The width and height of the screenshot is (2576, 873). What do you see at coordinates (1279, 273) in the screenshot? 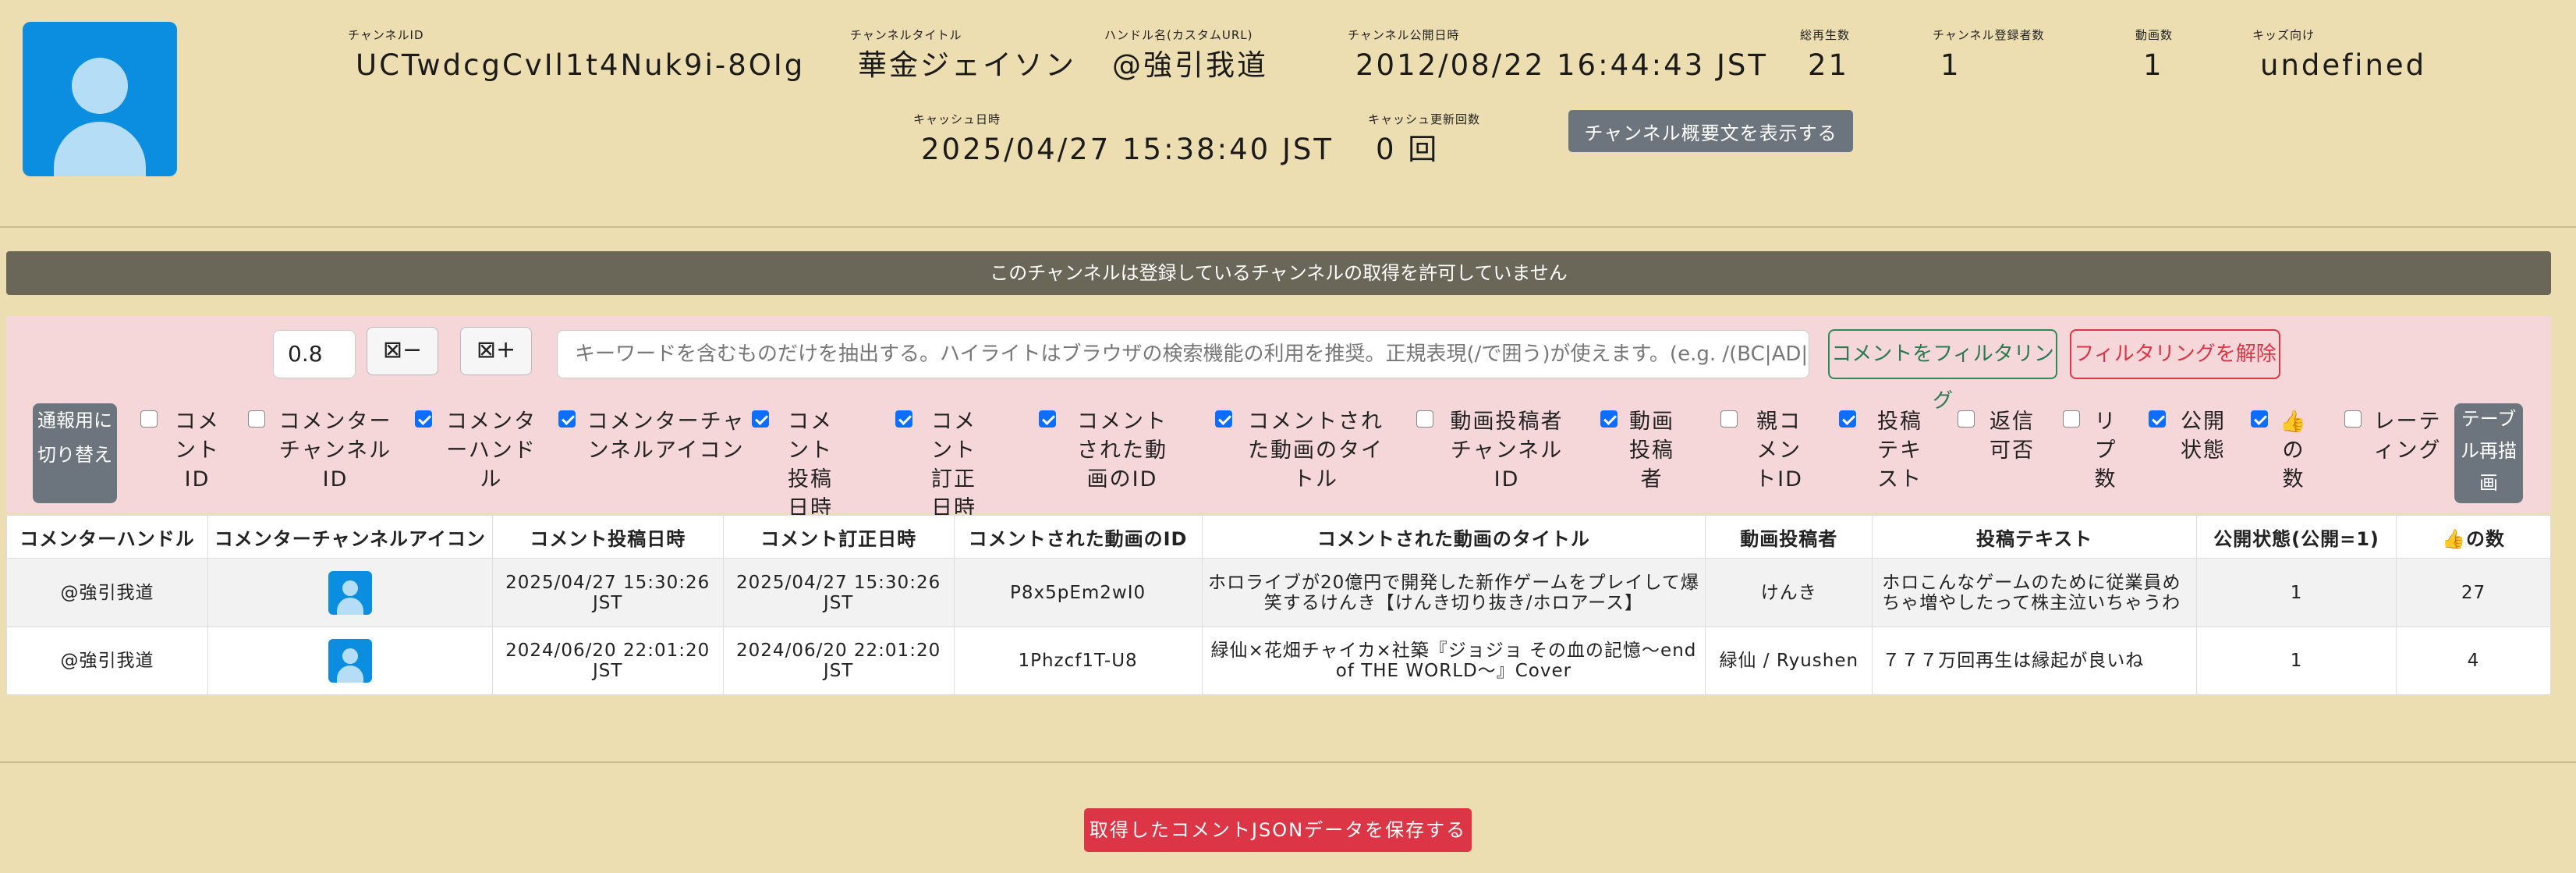
I see `permission-notice: このチャンネルは登録しているチャンネルの取得を許可していません` at bounding box center [1279, 273].